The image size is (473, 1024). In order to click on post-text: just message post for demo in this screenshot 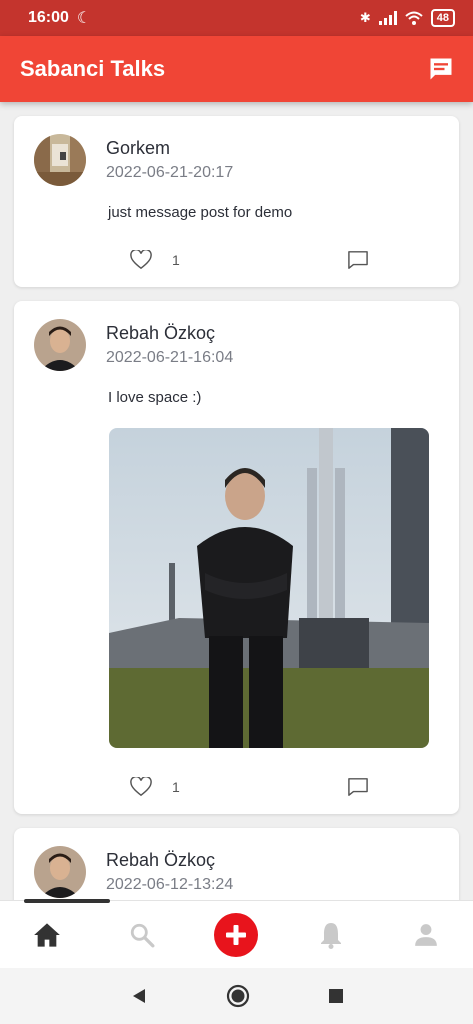, I will do `click(200, 212)`.